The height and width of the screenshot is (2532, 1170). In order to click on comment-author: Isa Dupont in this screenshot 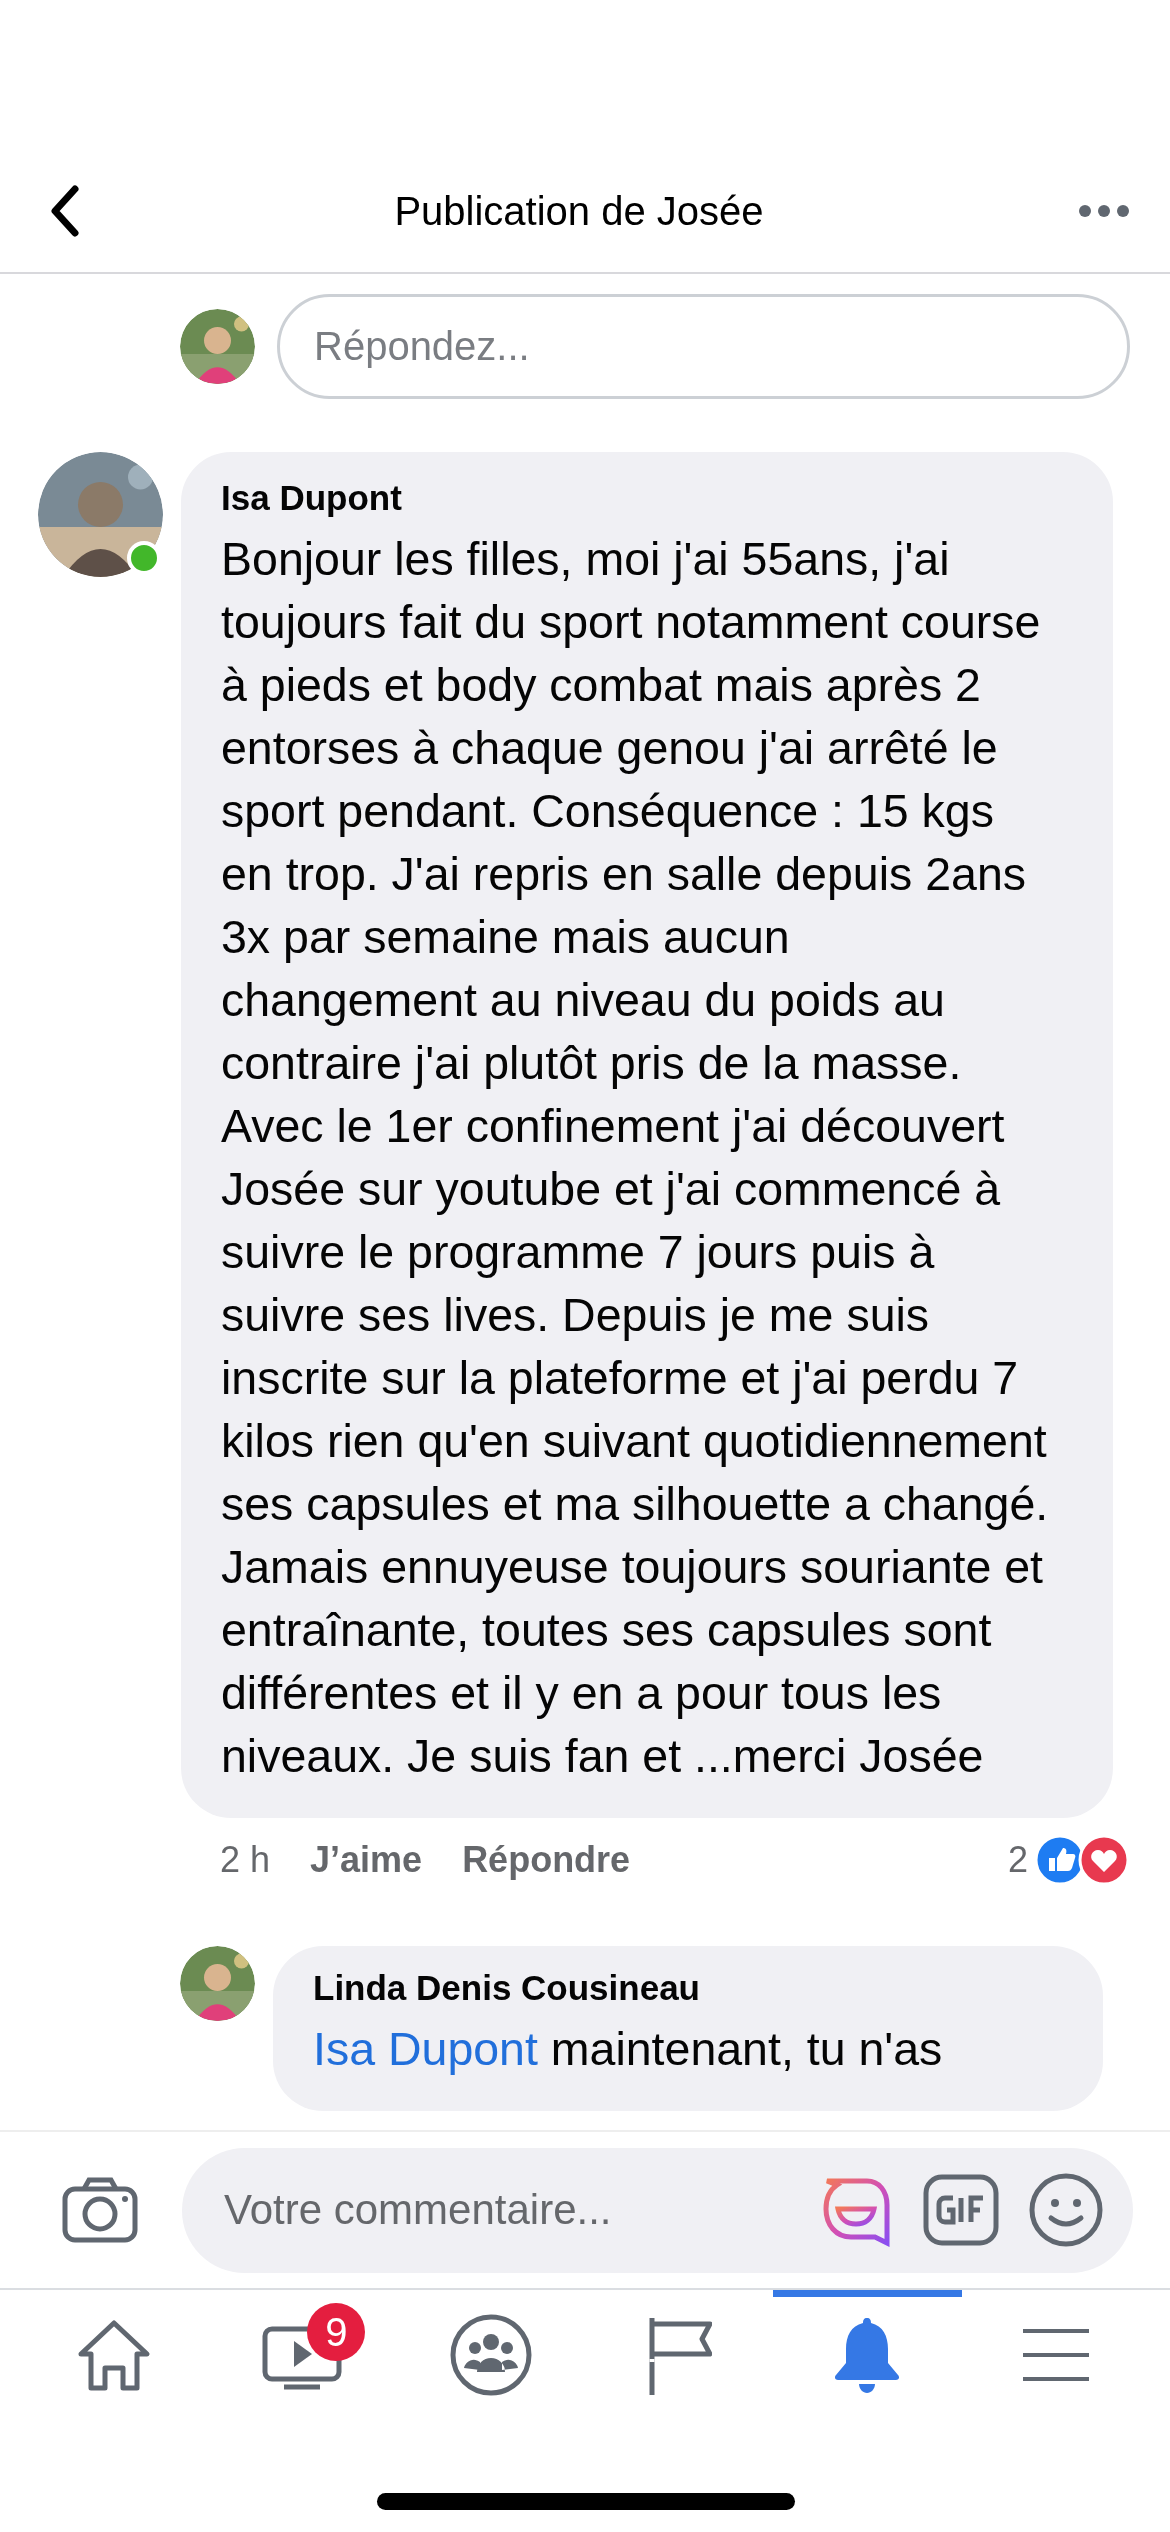, I will do `click(637, 498)`.